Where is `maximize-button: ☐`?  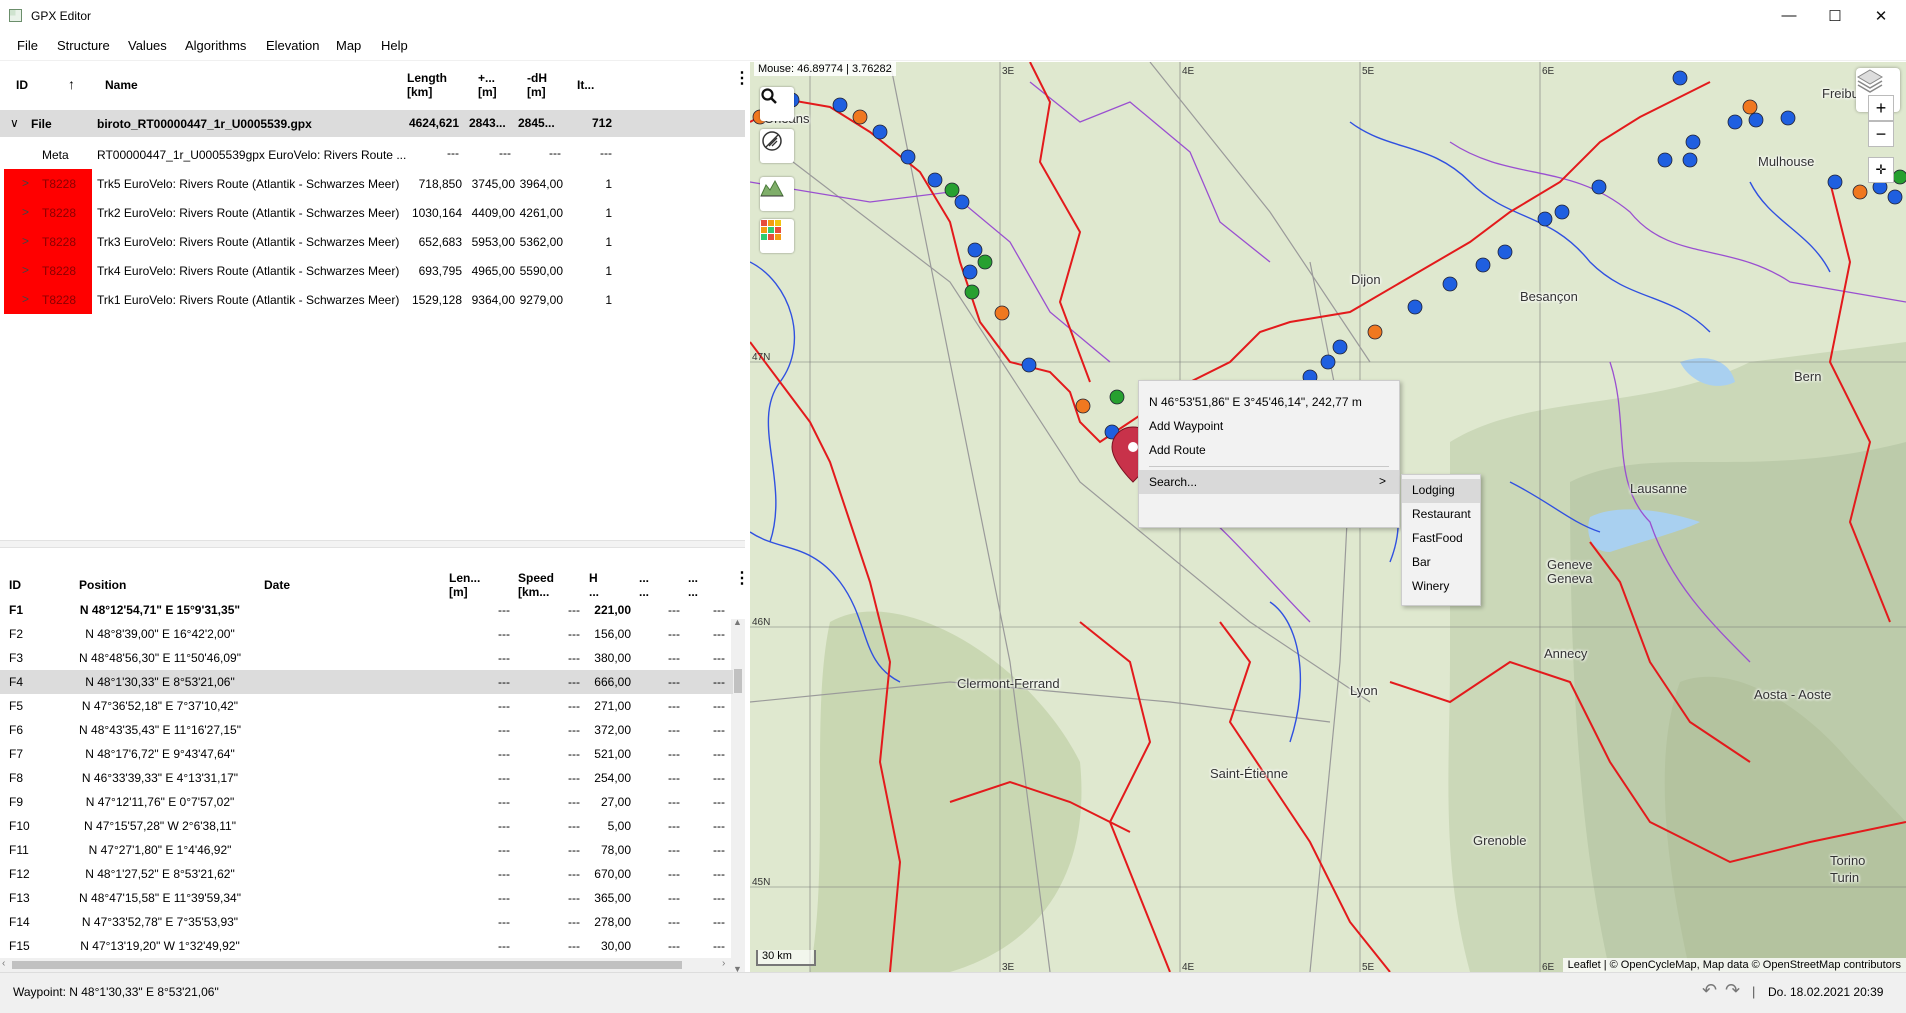 maximize-button: ☐ is located at coordinates (1835, 15).